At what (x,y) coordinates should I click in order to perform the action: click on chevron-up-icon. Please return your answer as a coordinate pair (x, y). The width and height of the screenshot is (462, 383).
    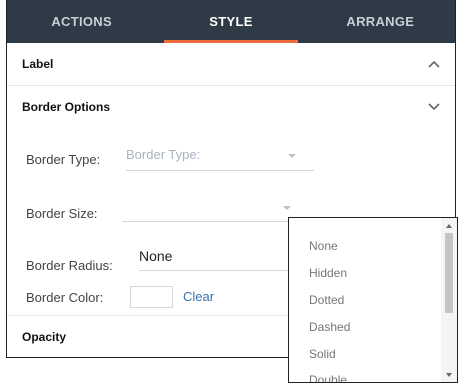
    Looking at the image, I should click on (434, 64).